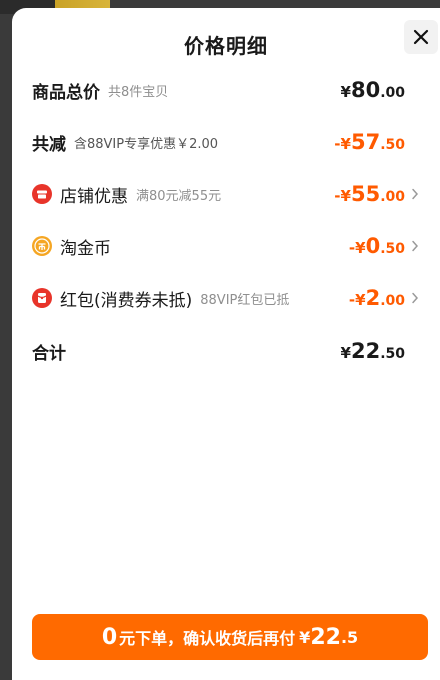 This screenshot has width=440, height=680. I want to click on row-coin: 淘金币 -¥ 0.50, so click(227, 246).